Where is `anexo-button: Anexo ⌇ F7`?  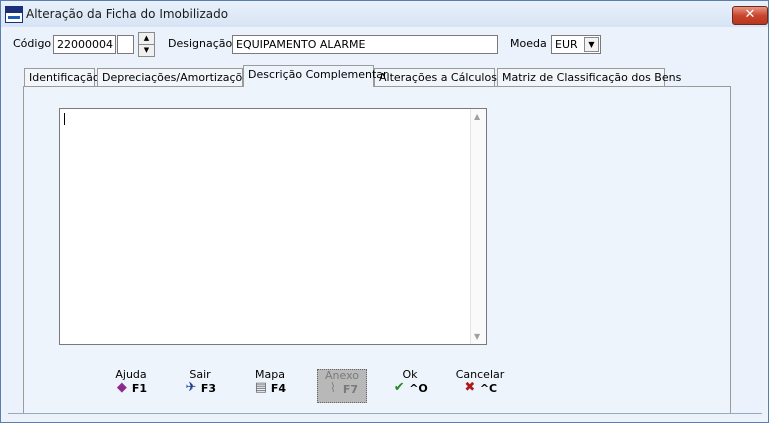
anexo-button: Anexo ⌇ F7 is located at coordinates (342, 386).